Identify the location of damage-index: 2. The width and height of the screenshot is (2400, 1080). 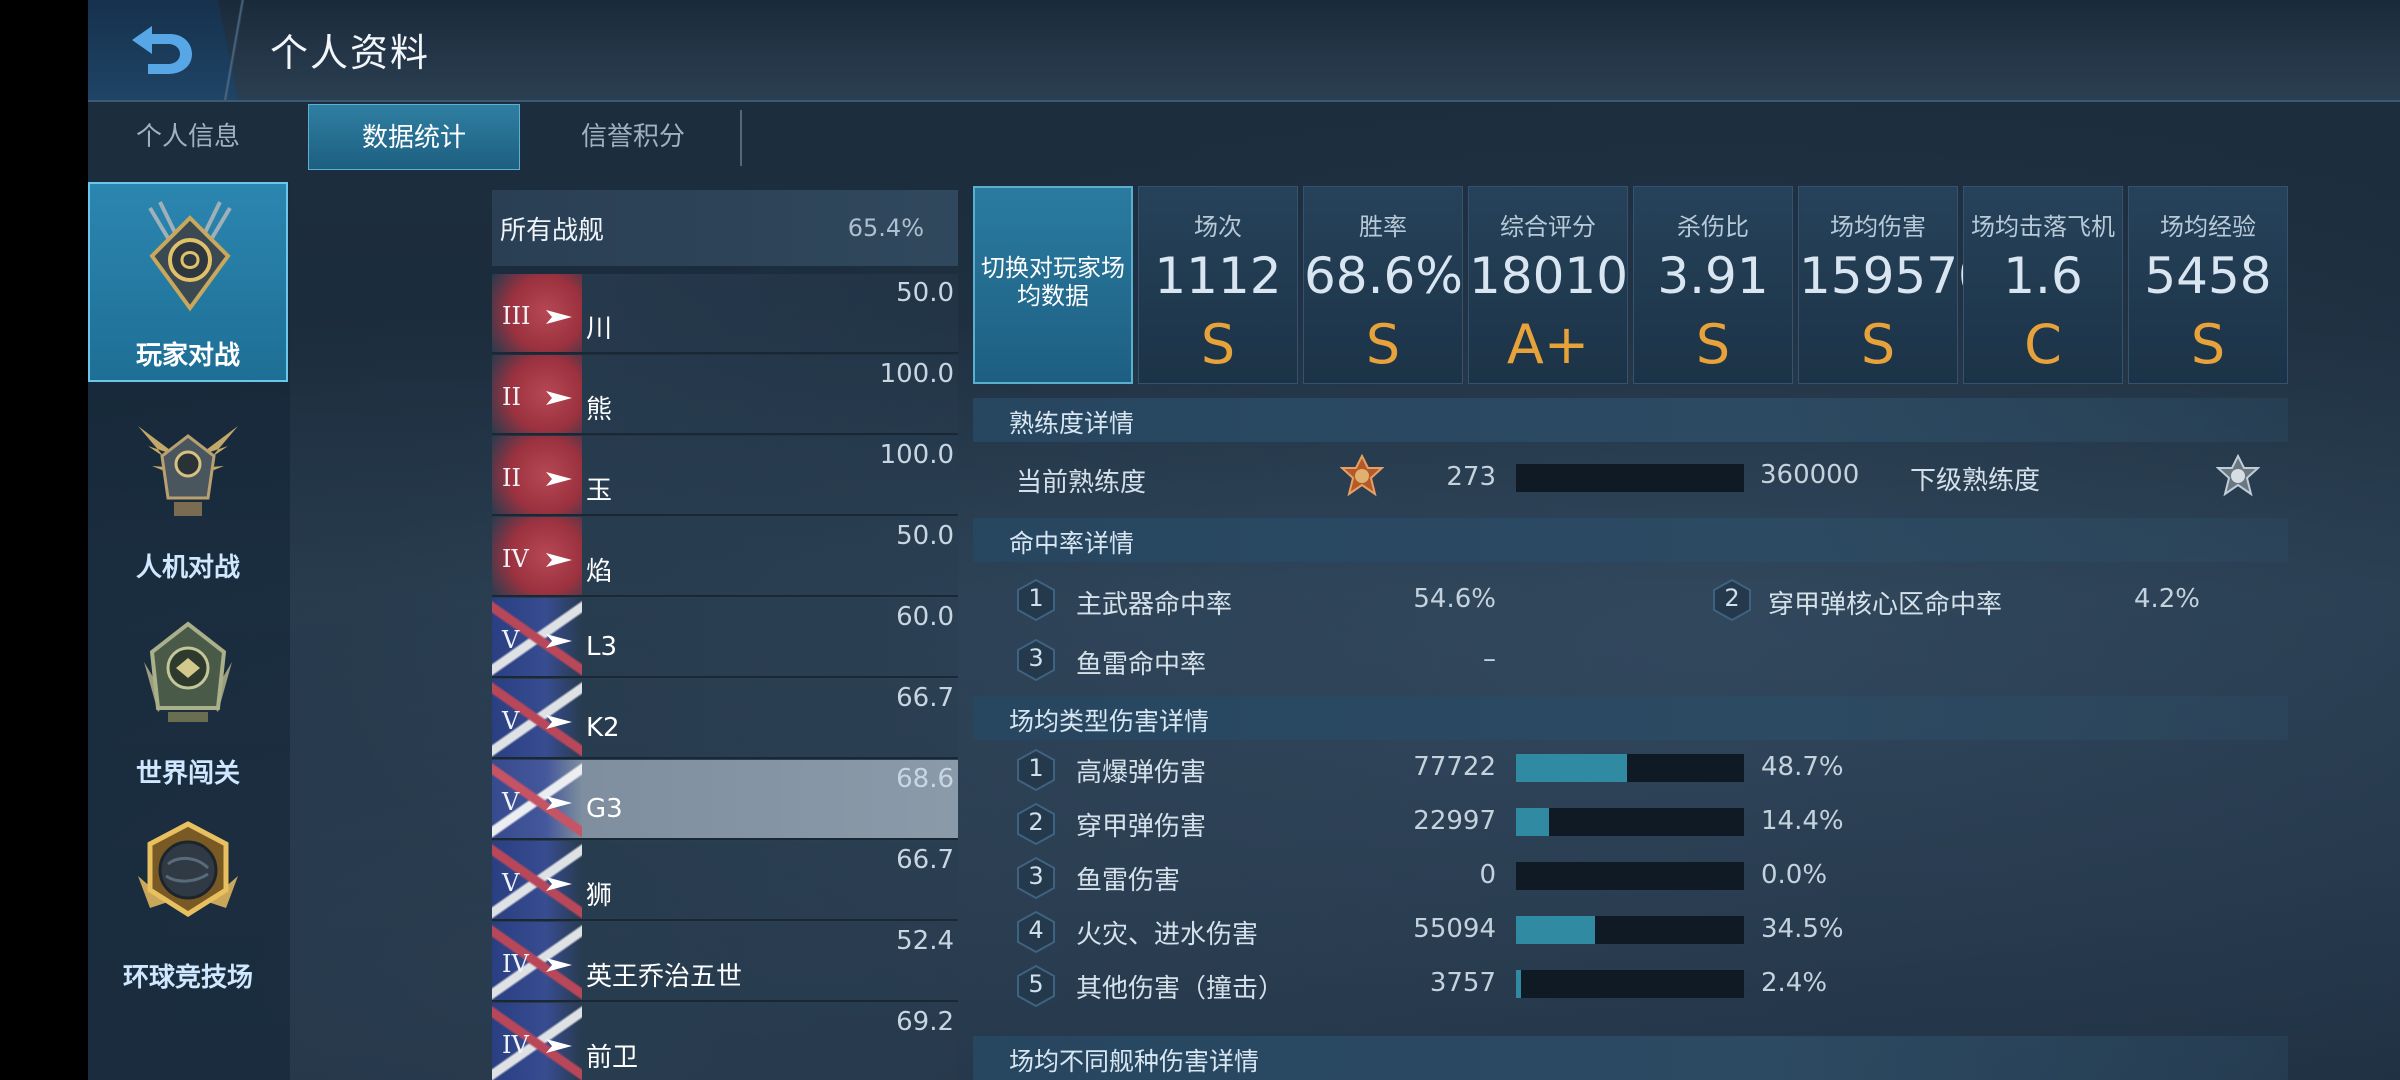
(1036, 822).